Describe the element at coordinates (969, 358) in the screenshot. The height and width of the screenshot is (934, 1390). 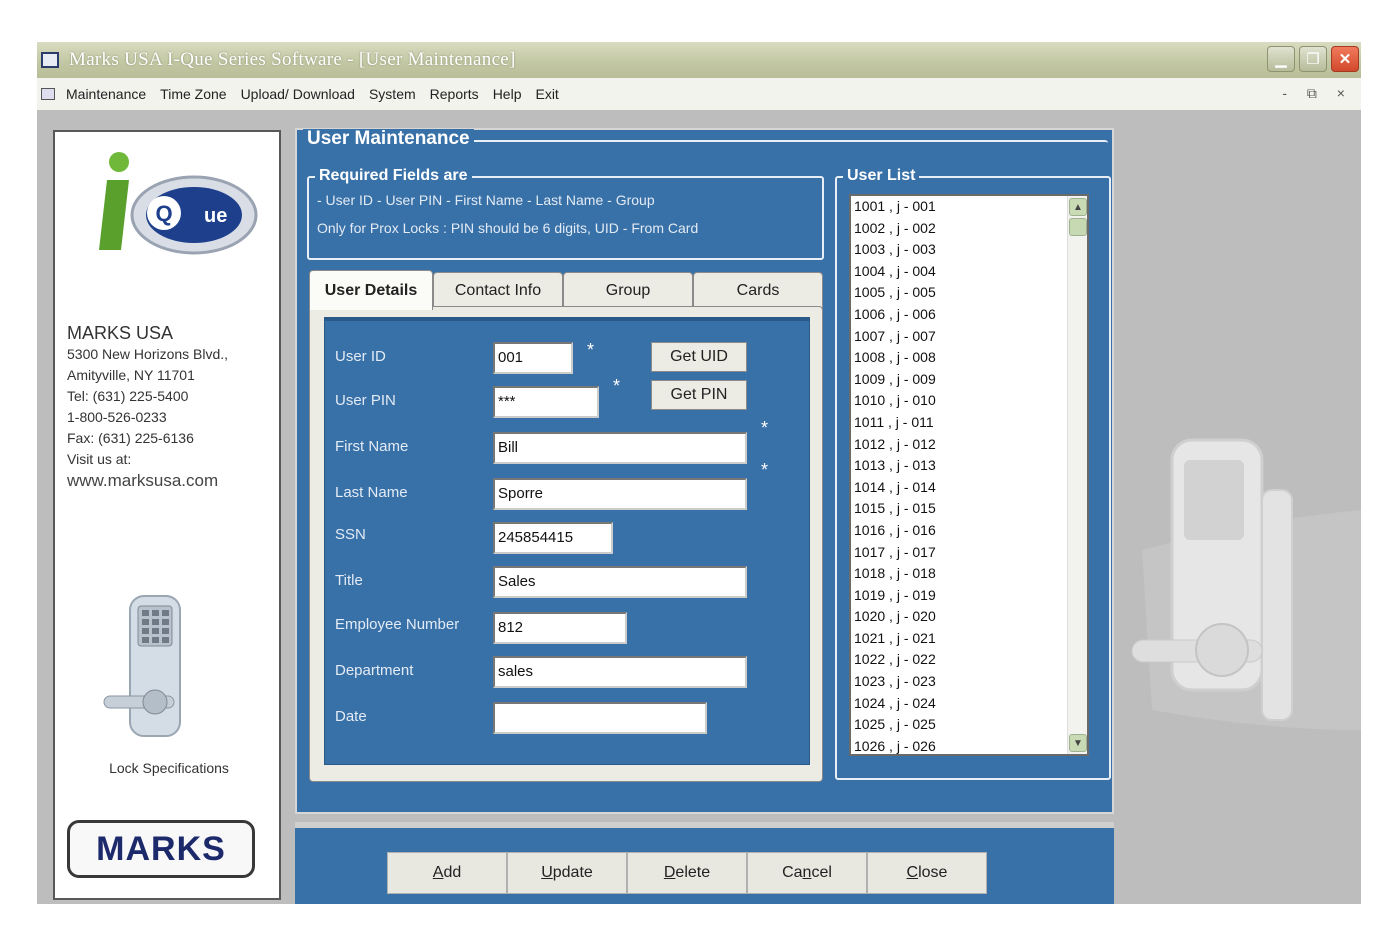
I see `list-item: 1008 , j - 008` at that location.